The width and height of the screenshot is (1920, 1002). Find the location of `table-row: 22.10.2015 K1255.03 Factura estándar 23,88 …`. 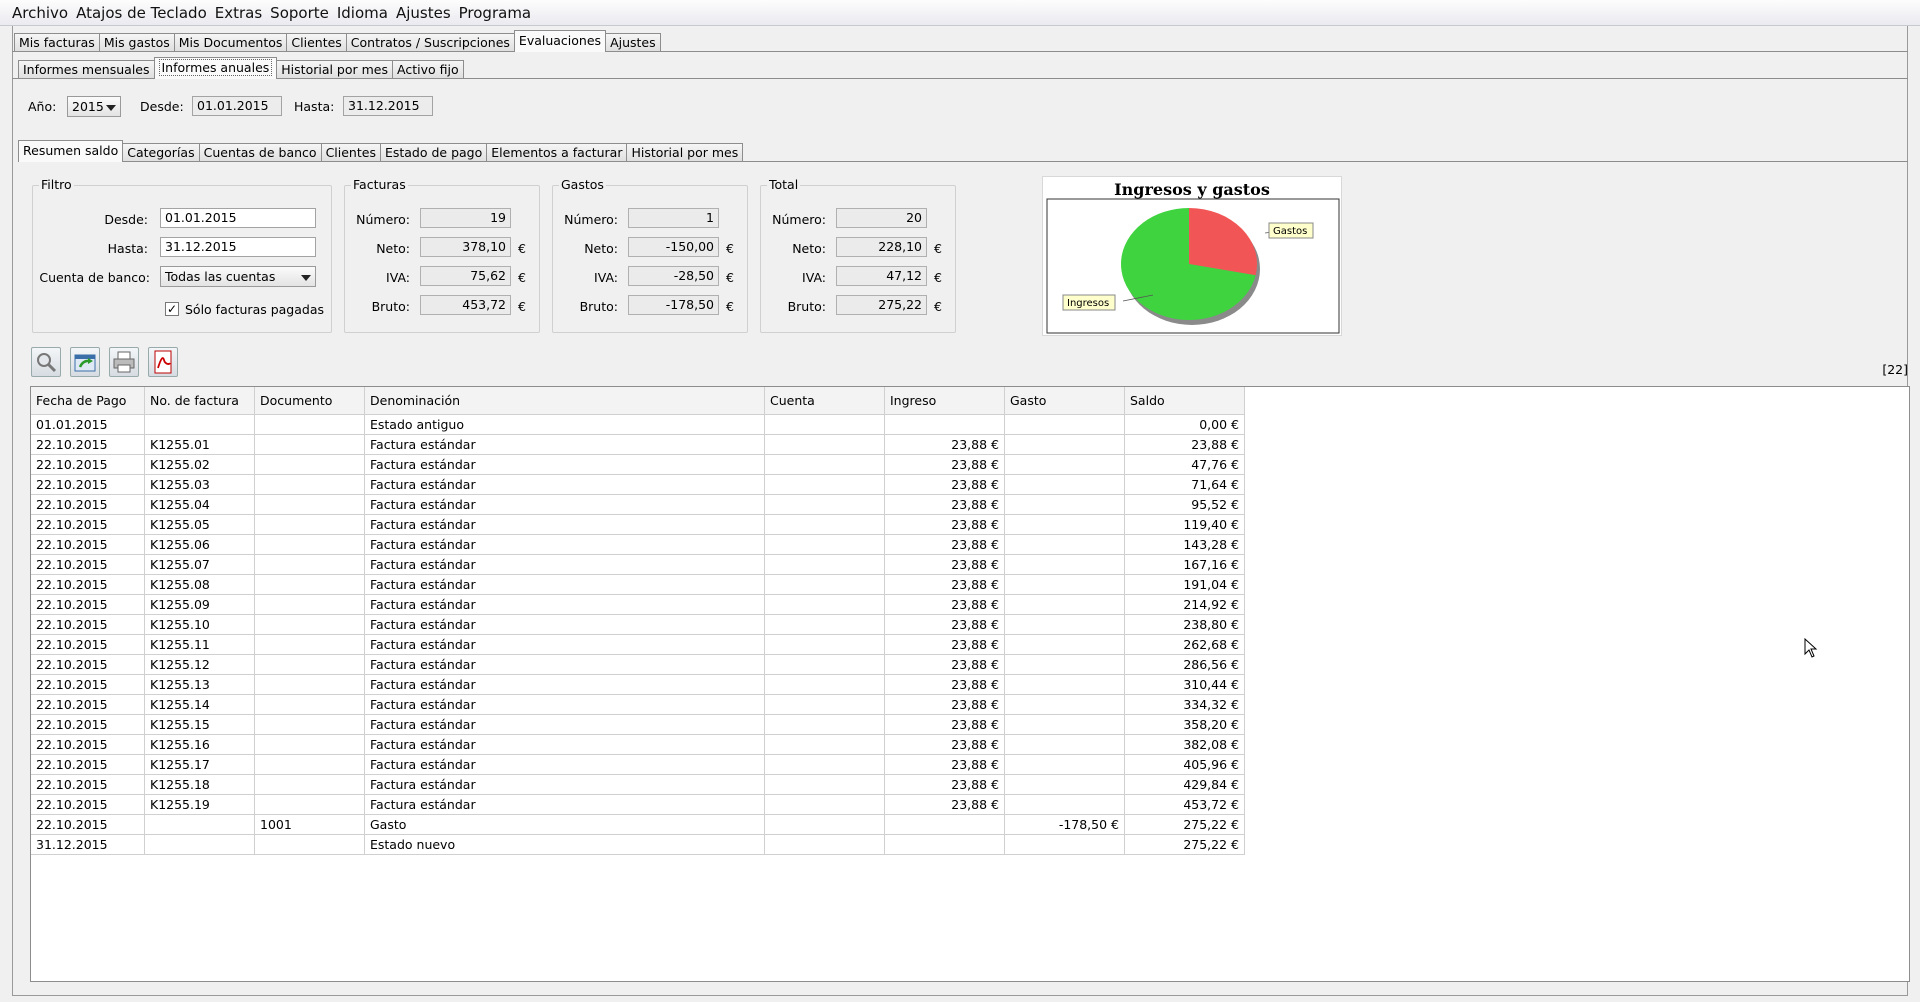

table-row: 22.10.2015 K1255.03 Factura estándar 23,88 … is located at coordinates (638, 485).